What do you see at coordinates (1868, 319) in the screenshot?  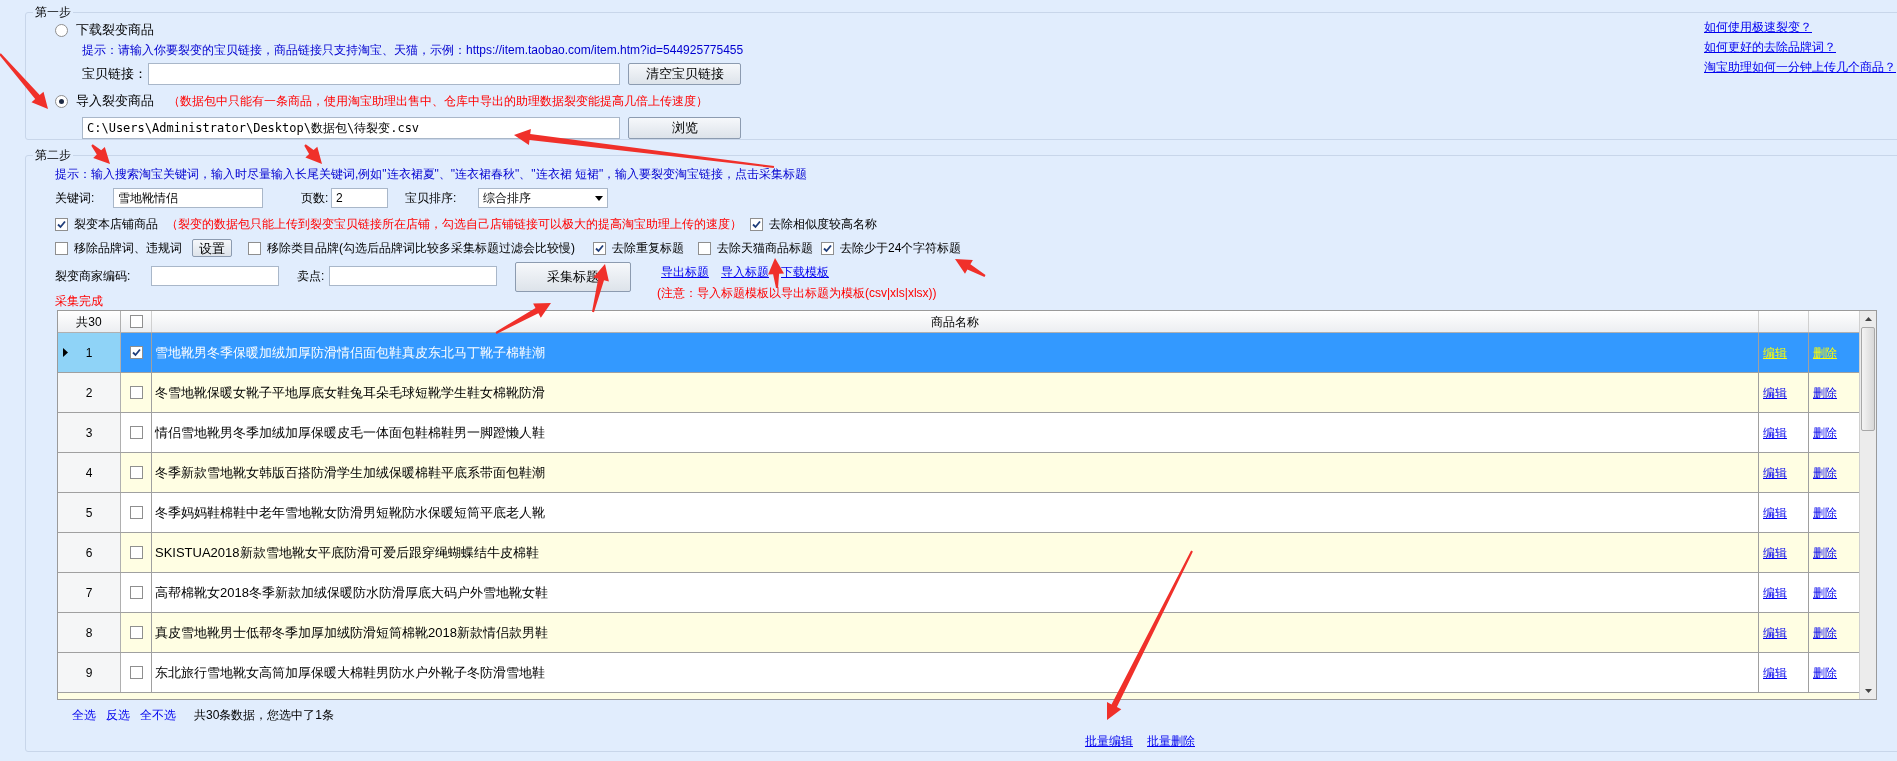 I see `scroll-up-icon` at bounding box center [1868, 319].